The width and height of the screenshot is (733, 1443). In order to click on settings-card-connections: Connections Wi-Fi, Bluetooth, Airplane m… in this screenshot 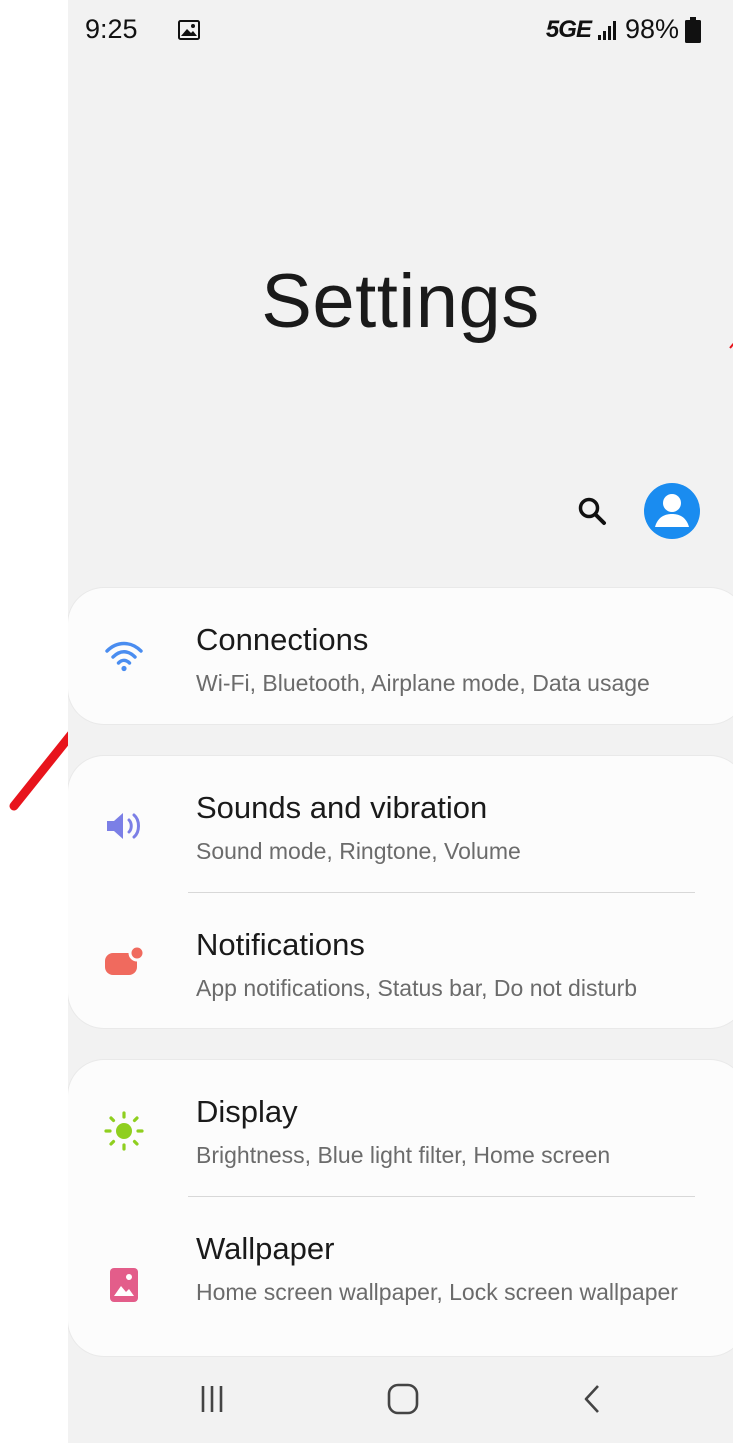, I will do `click(400, 656)`.